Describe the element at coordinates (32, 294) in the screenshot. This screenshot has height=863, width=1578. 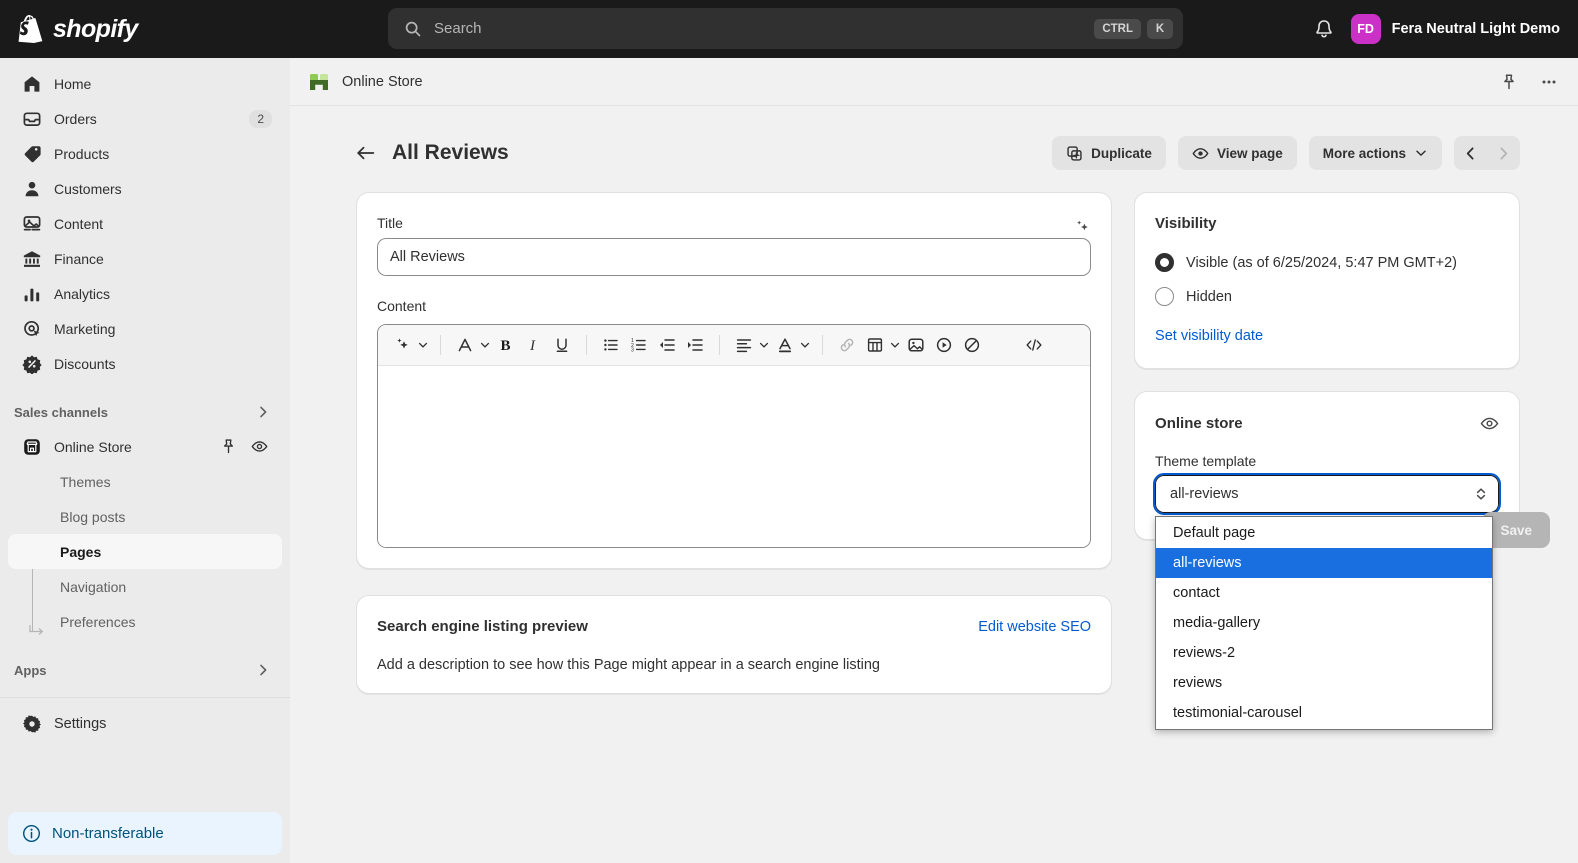
I see `analytics-icon` at that location.